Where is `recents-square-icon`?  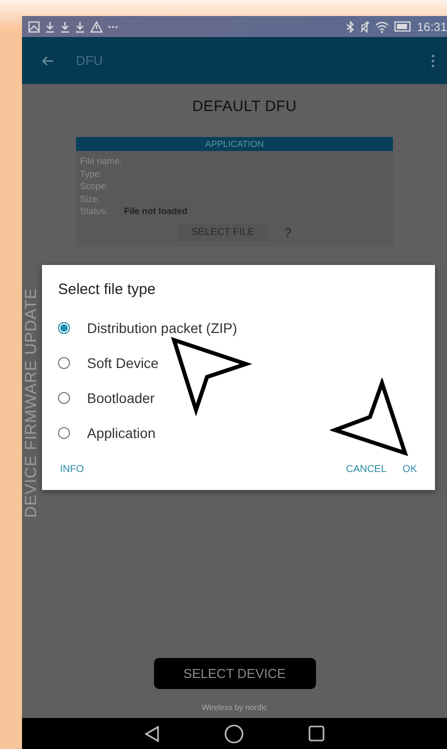 recents-square-icon is located at coordinates (316, 733).